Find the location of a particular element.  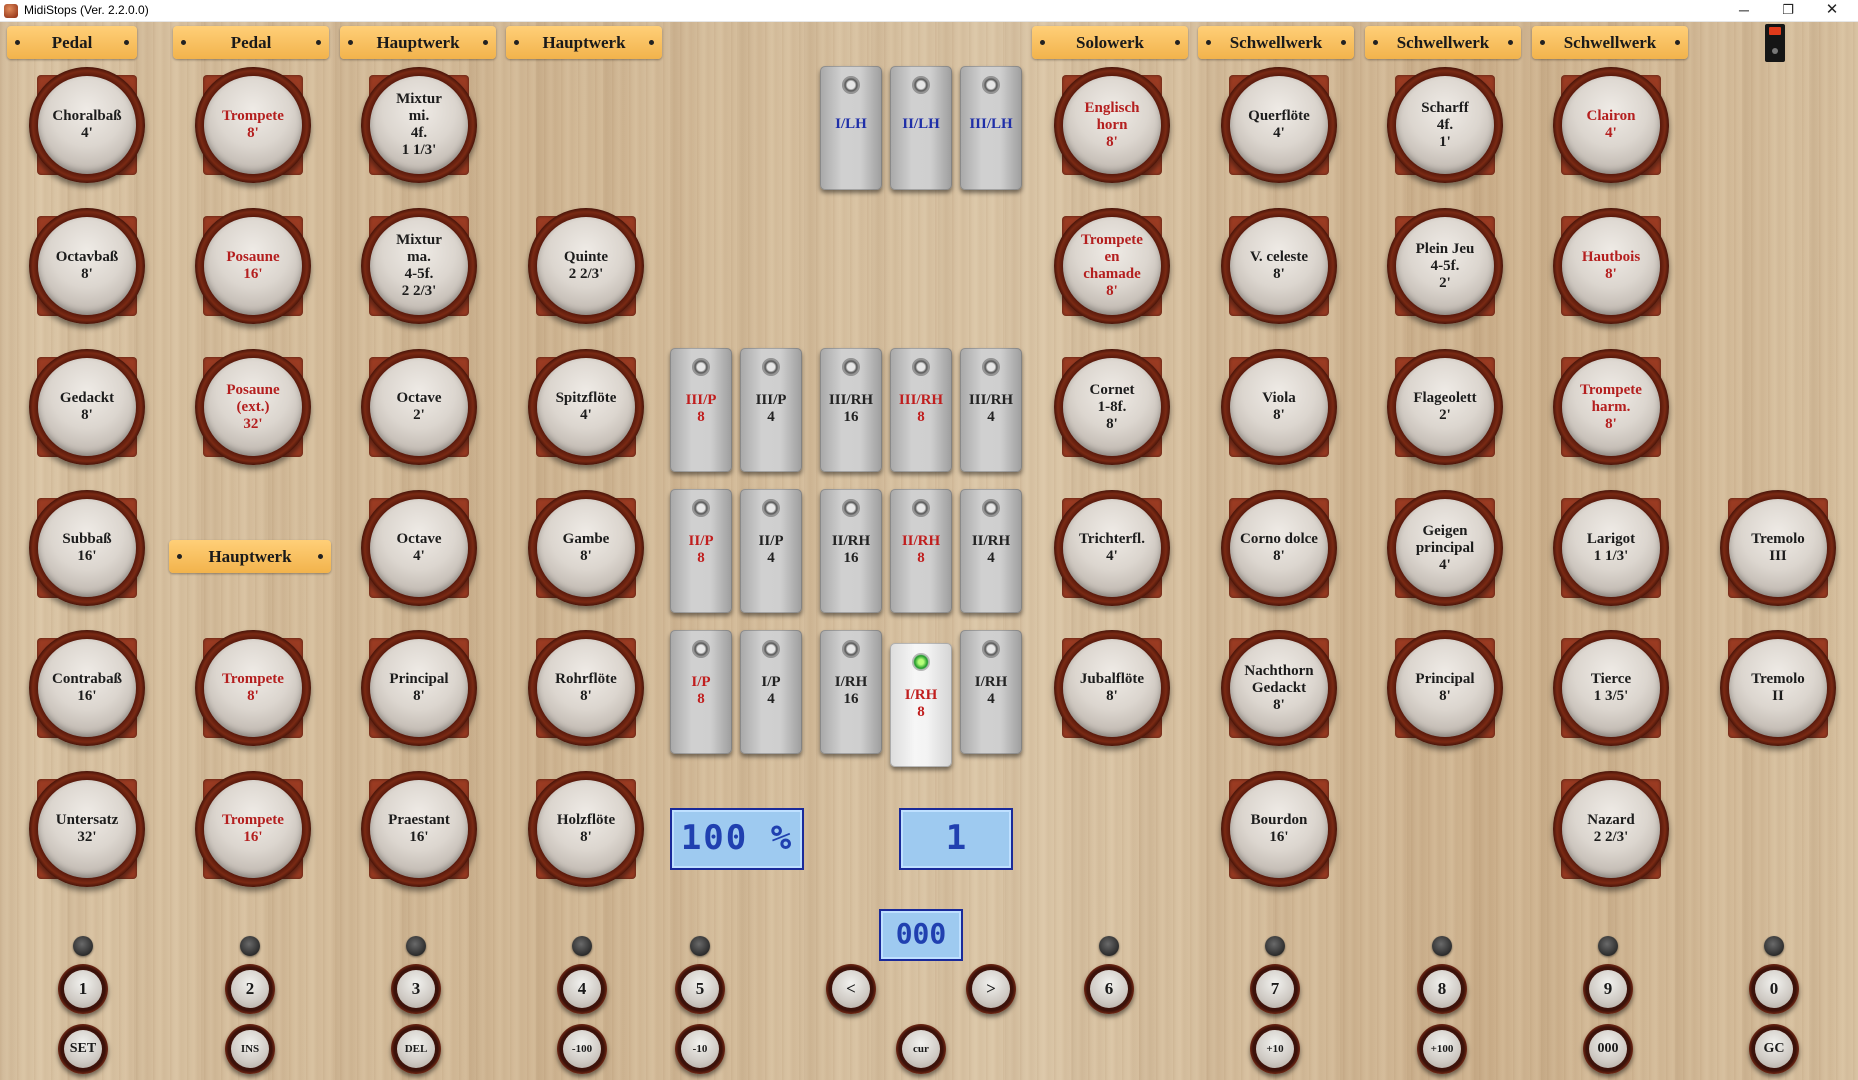

stop-knob-active: Trompete en chamade 8' is located at coordinates (1112, 266).